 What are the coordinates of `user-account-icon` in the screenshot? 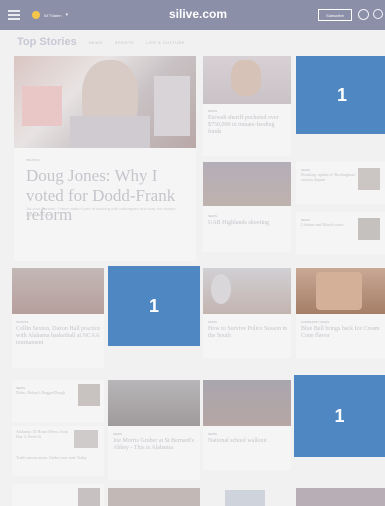 It's located at (363, 14).